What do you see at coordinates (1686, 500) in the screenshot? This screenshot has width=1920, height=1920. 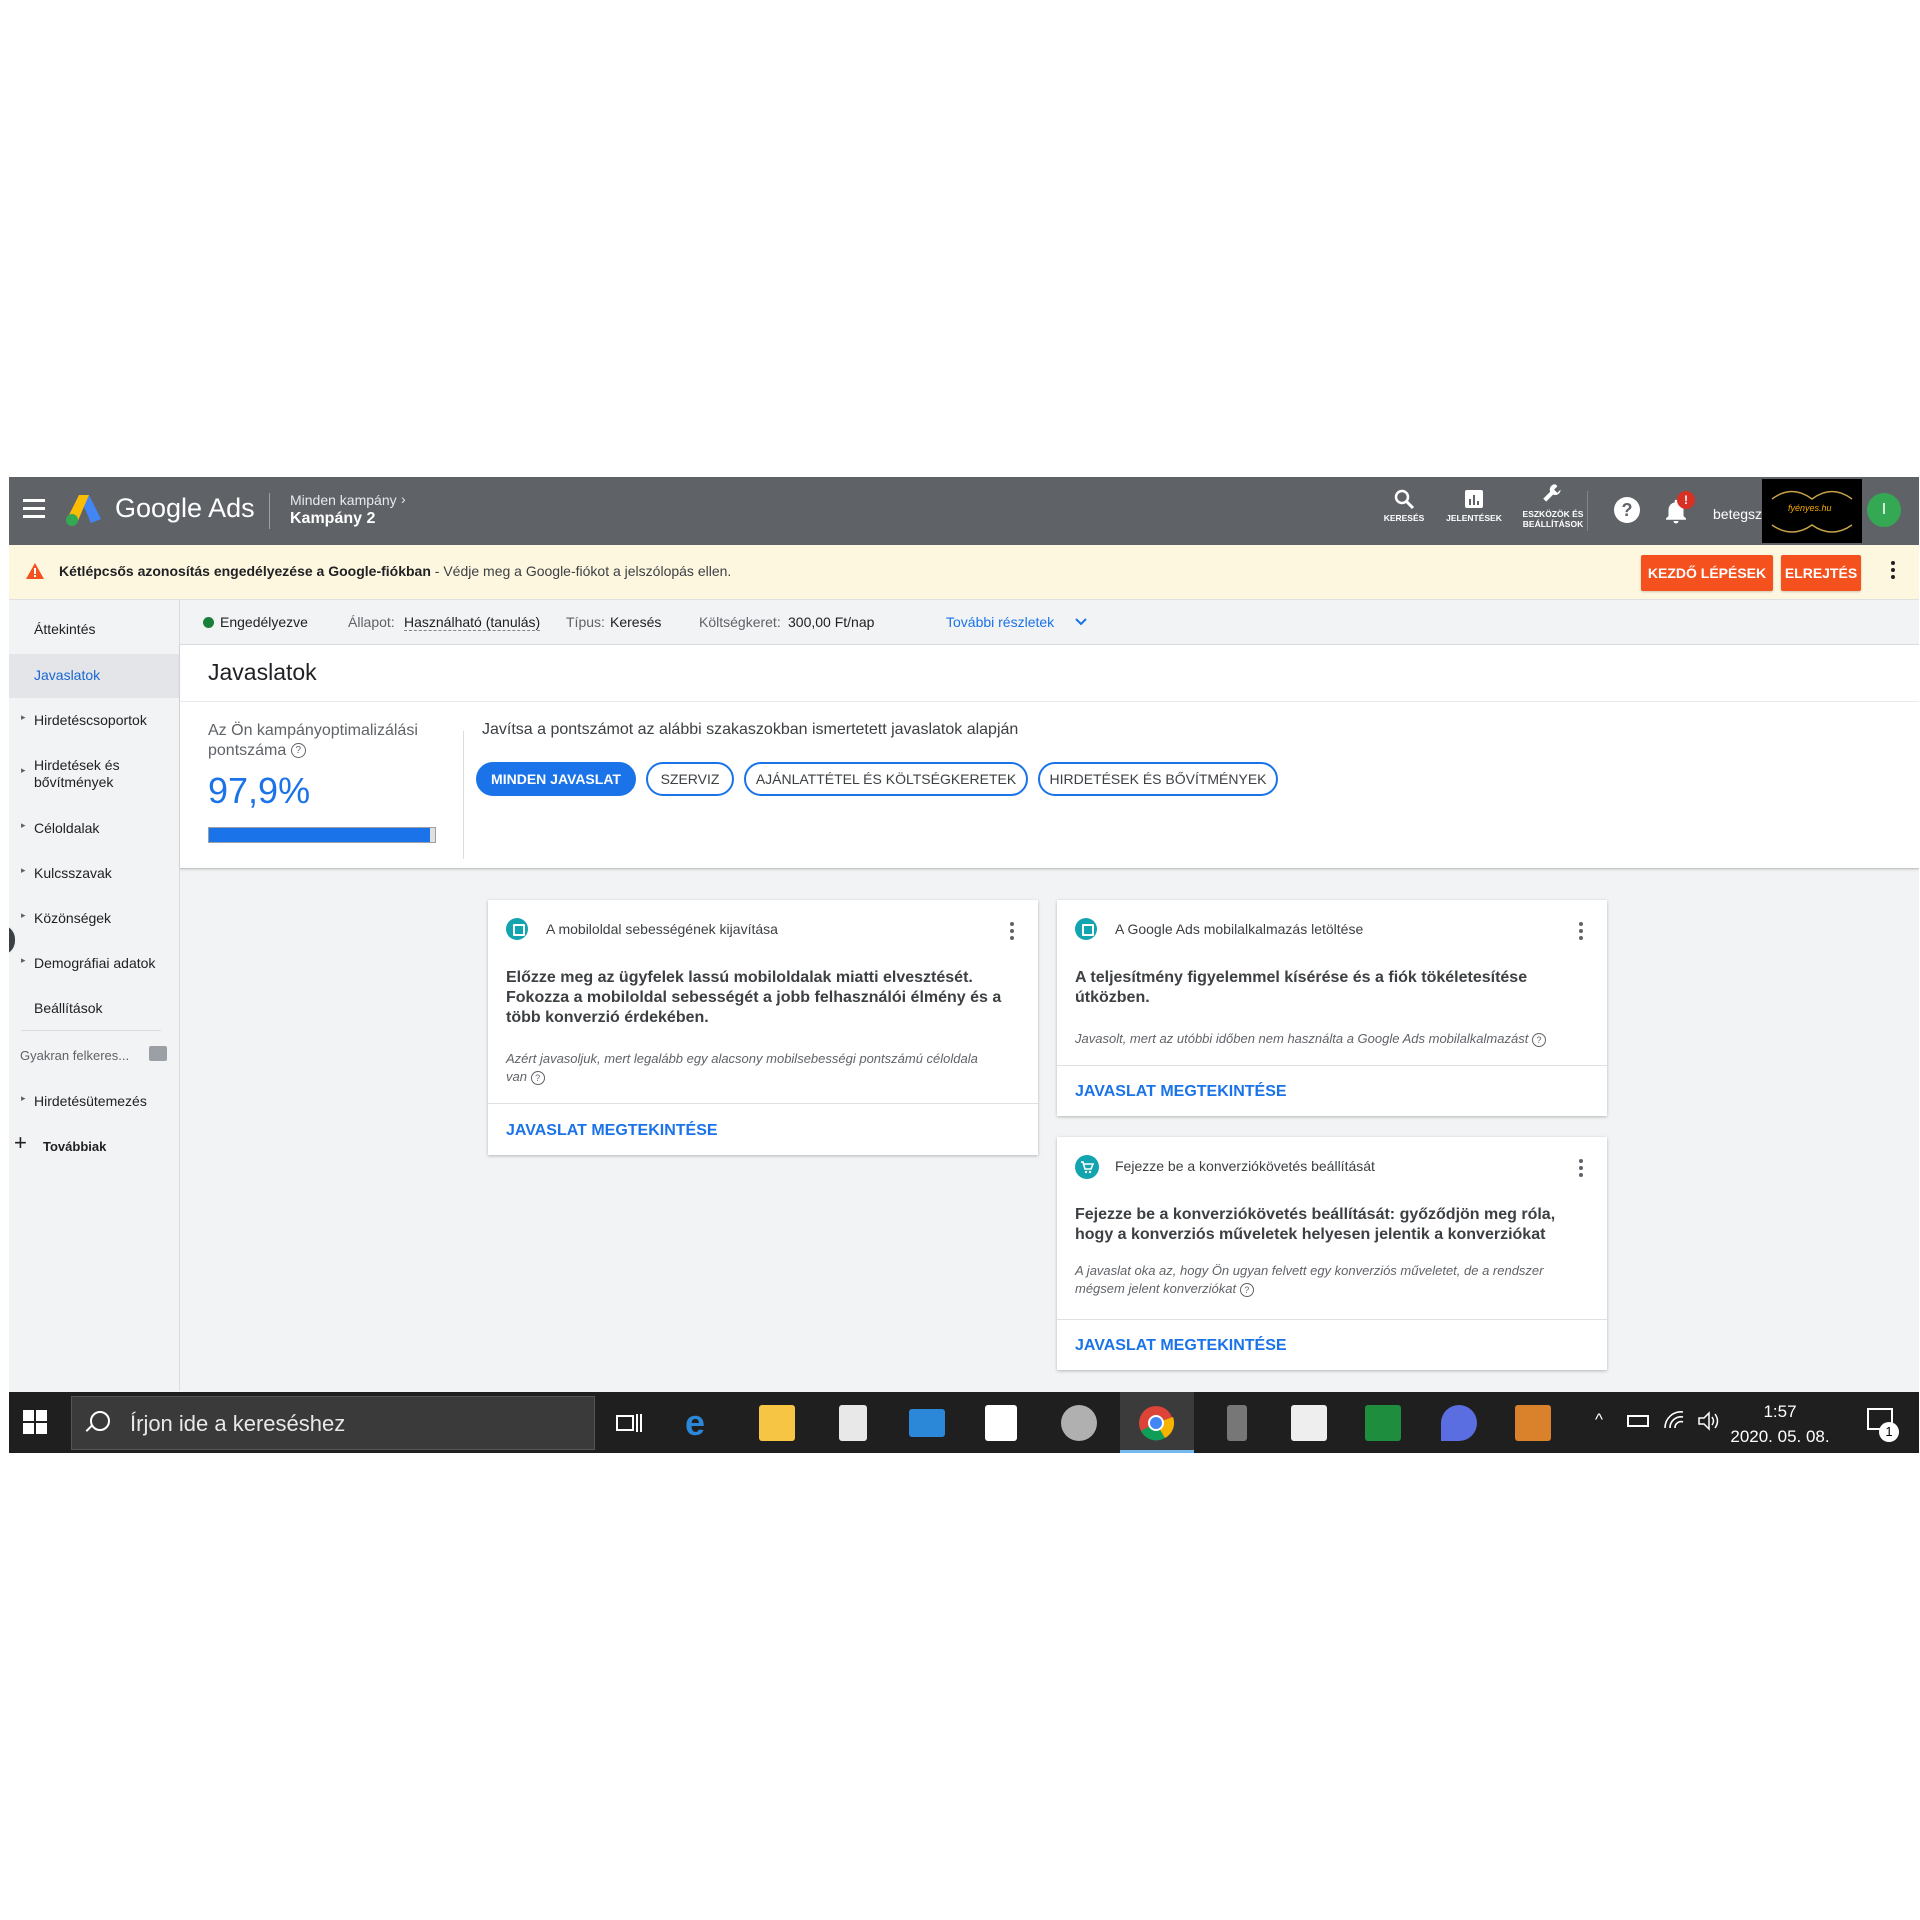 I see `notification-badge: !` at bounding box center [1686, 500].